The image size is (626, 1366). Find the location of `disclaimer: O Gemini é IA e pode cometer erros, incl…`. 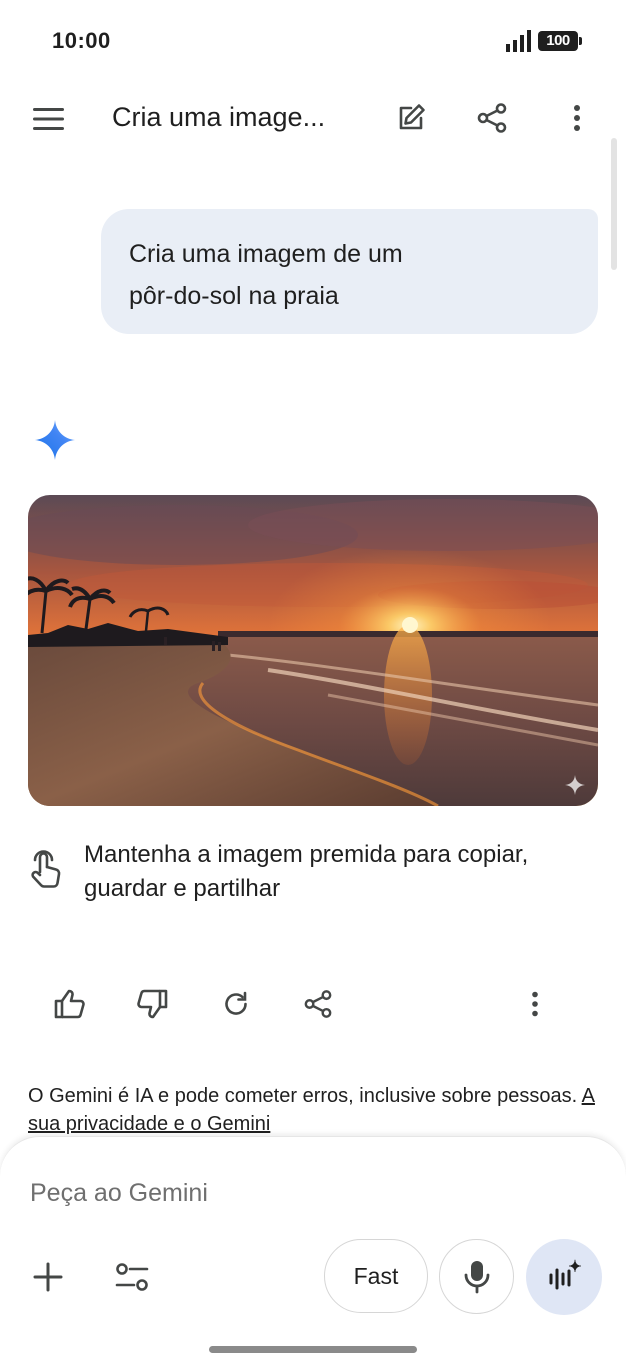

disclaimer: O Gemini é IA e pode cometer erros, incl… is located at coordinates (313, 1110).